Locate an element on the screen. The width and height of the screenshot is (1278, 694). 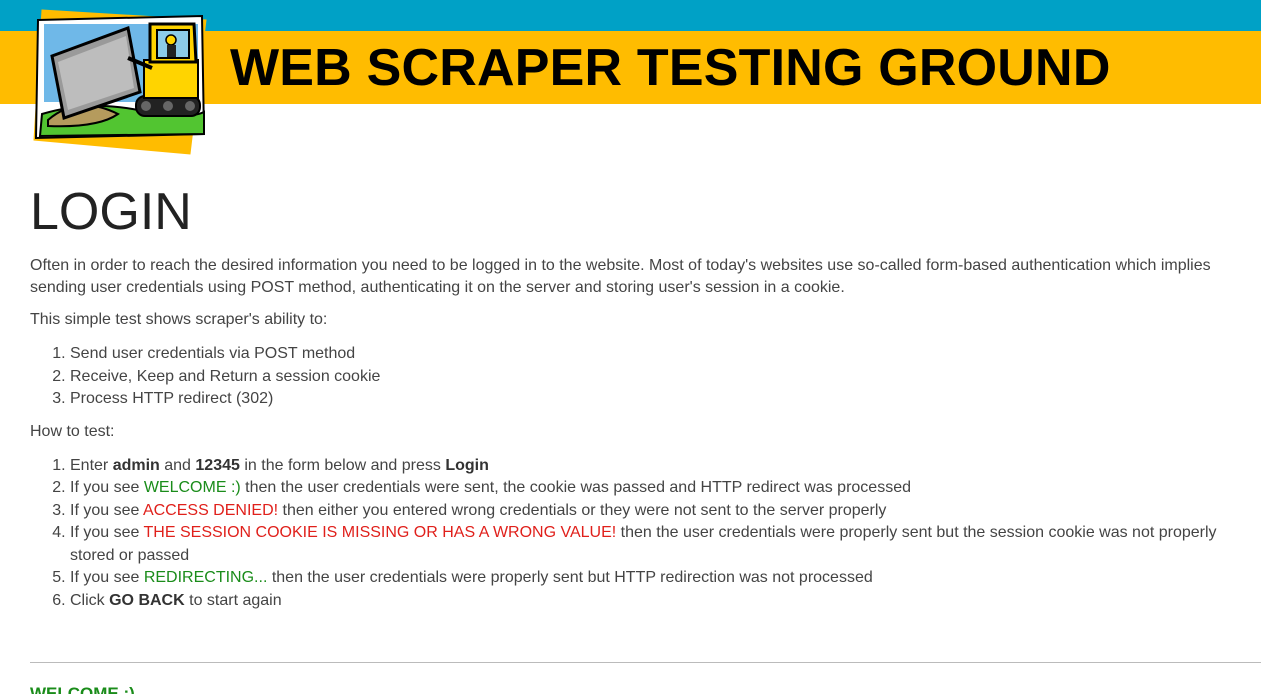
step-text: to start again is located at coordinates (233, 600).